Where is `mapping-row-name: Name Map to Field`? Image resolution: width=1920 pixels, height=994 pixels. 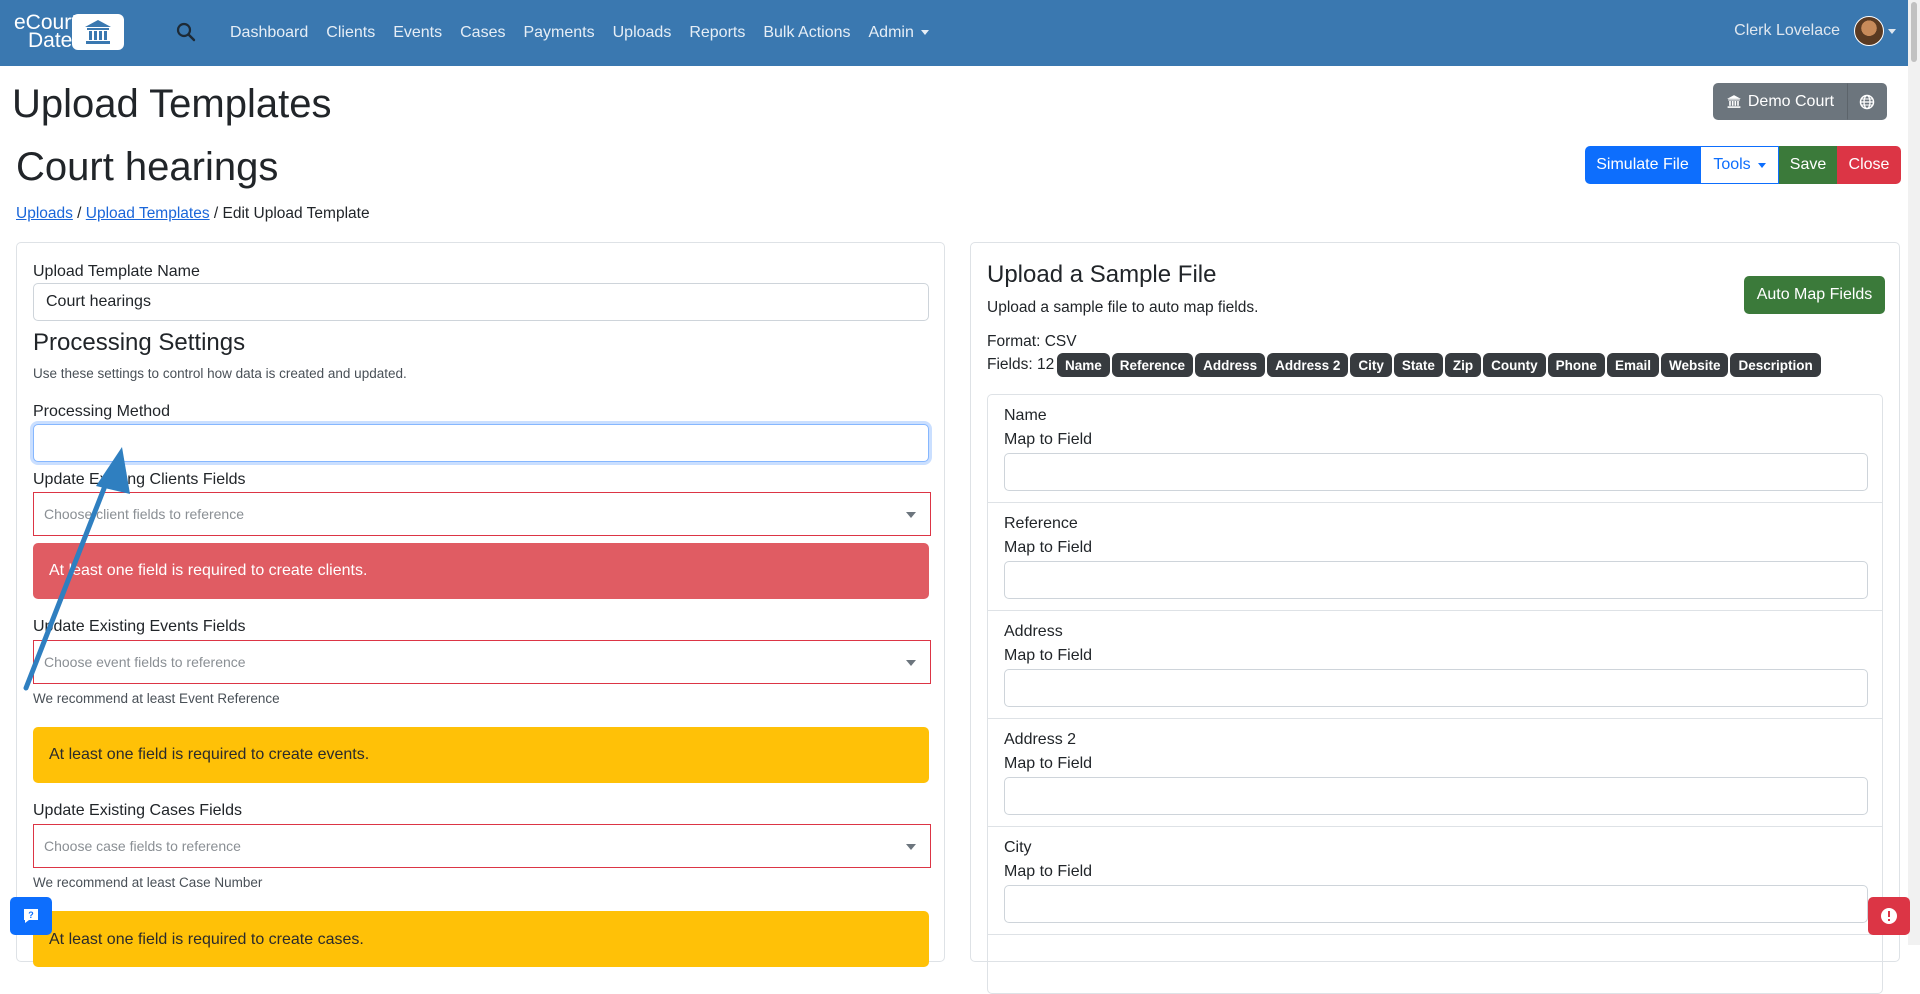 mapping-row-name: Name Map to Field is located at coordinates (1435, 449).